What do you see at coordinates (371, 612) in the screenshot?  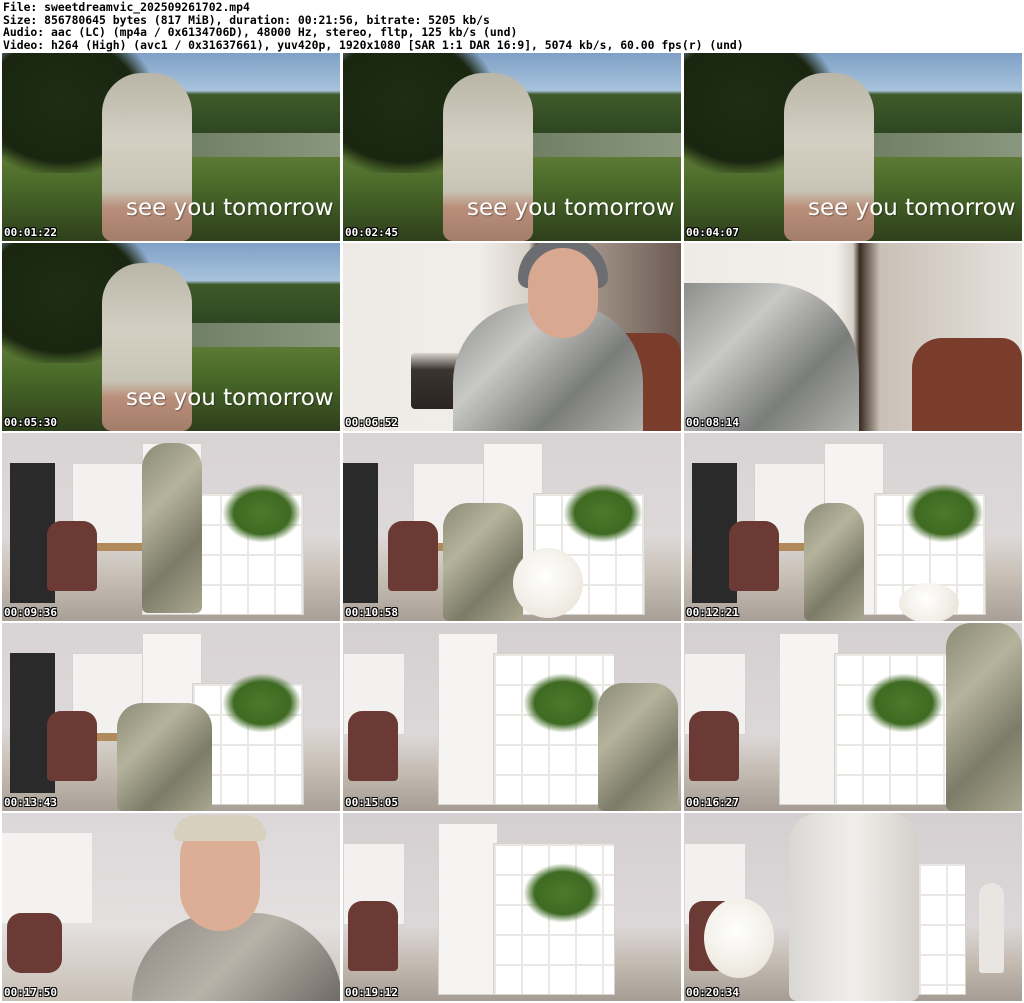 I see `frame-timestamp: 00:10:58` at bounding box center [371, 612].